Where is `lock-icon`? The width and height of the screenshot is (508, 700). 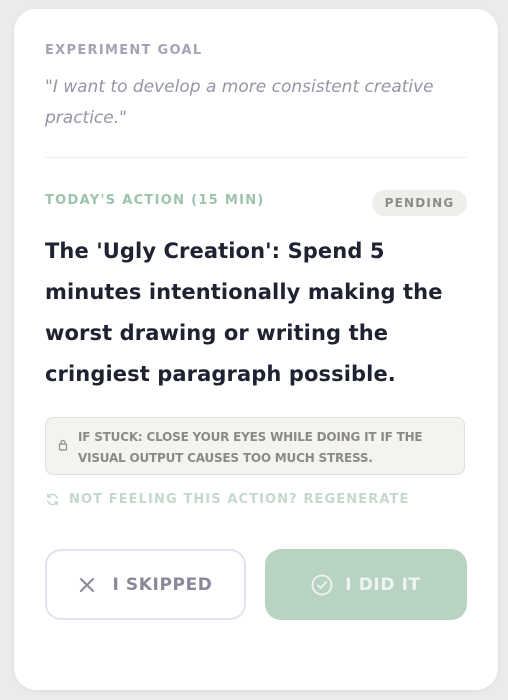
lock-icon is located at coordinates (63, 445).